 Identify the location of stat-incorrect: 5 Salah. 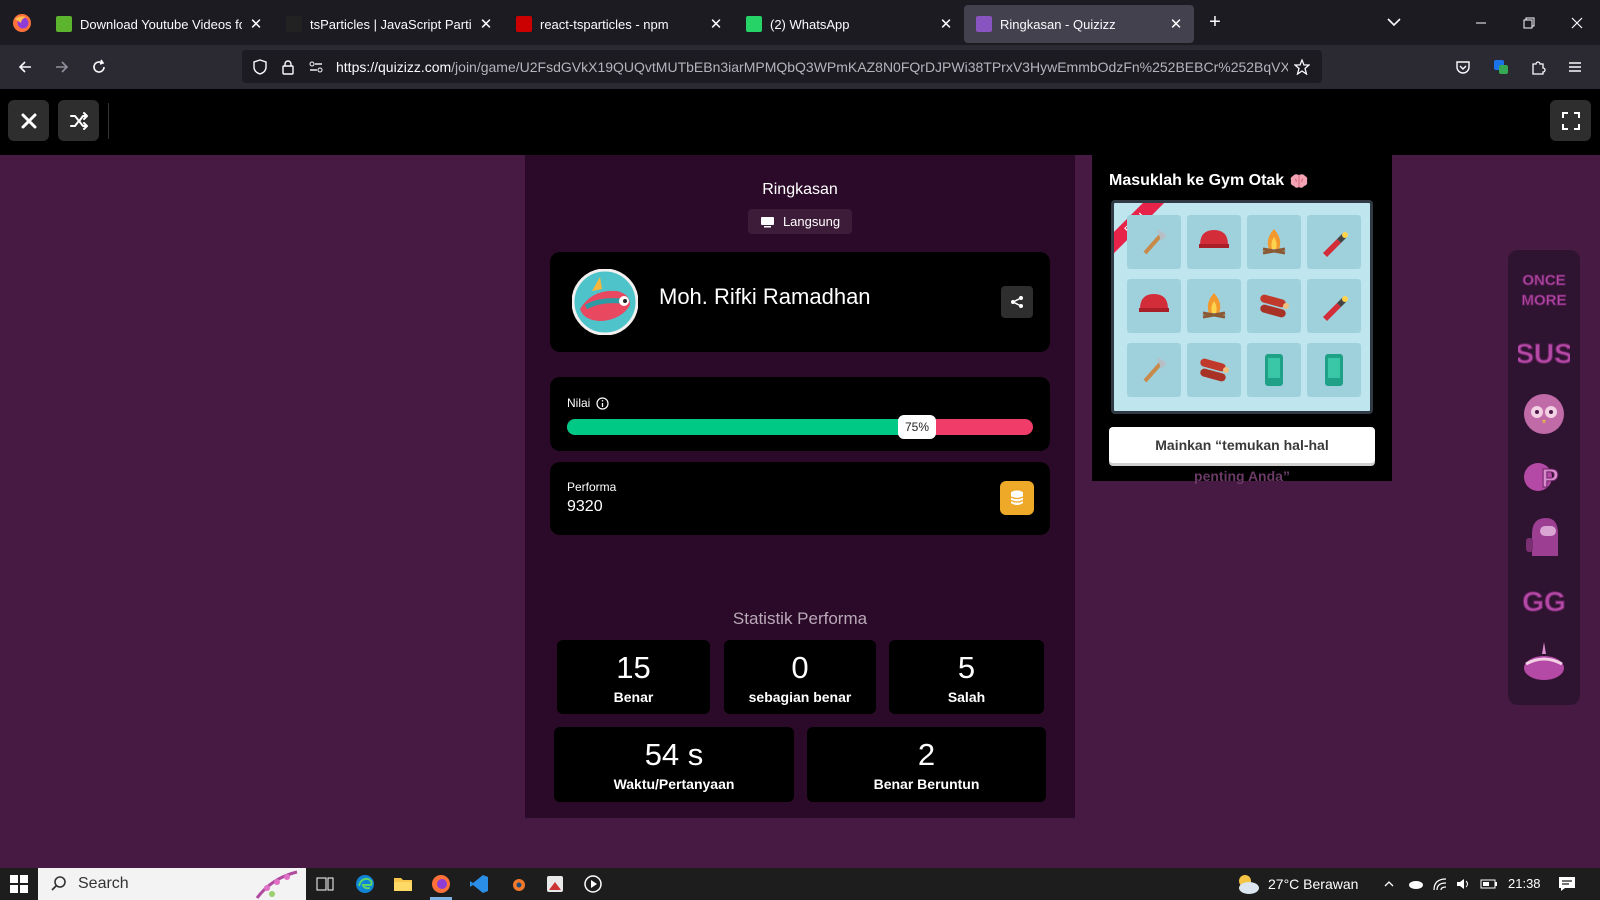
(966, 677).